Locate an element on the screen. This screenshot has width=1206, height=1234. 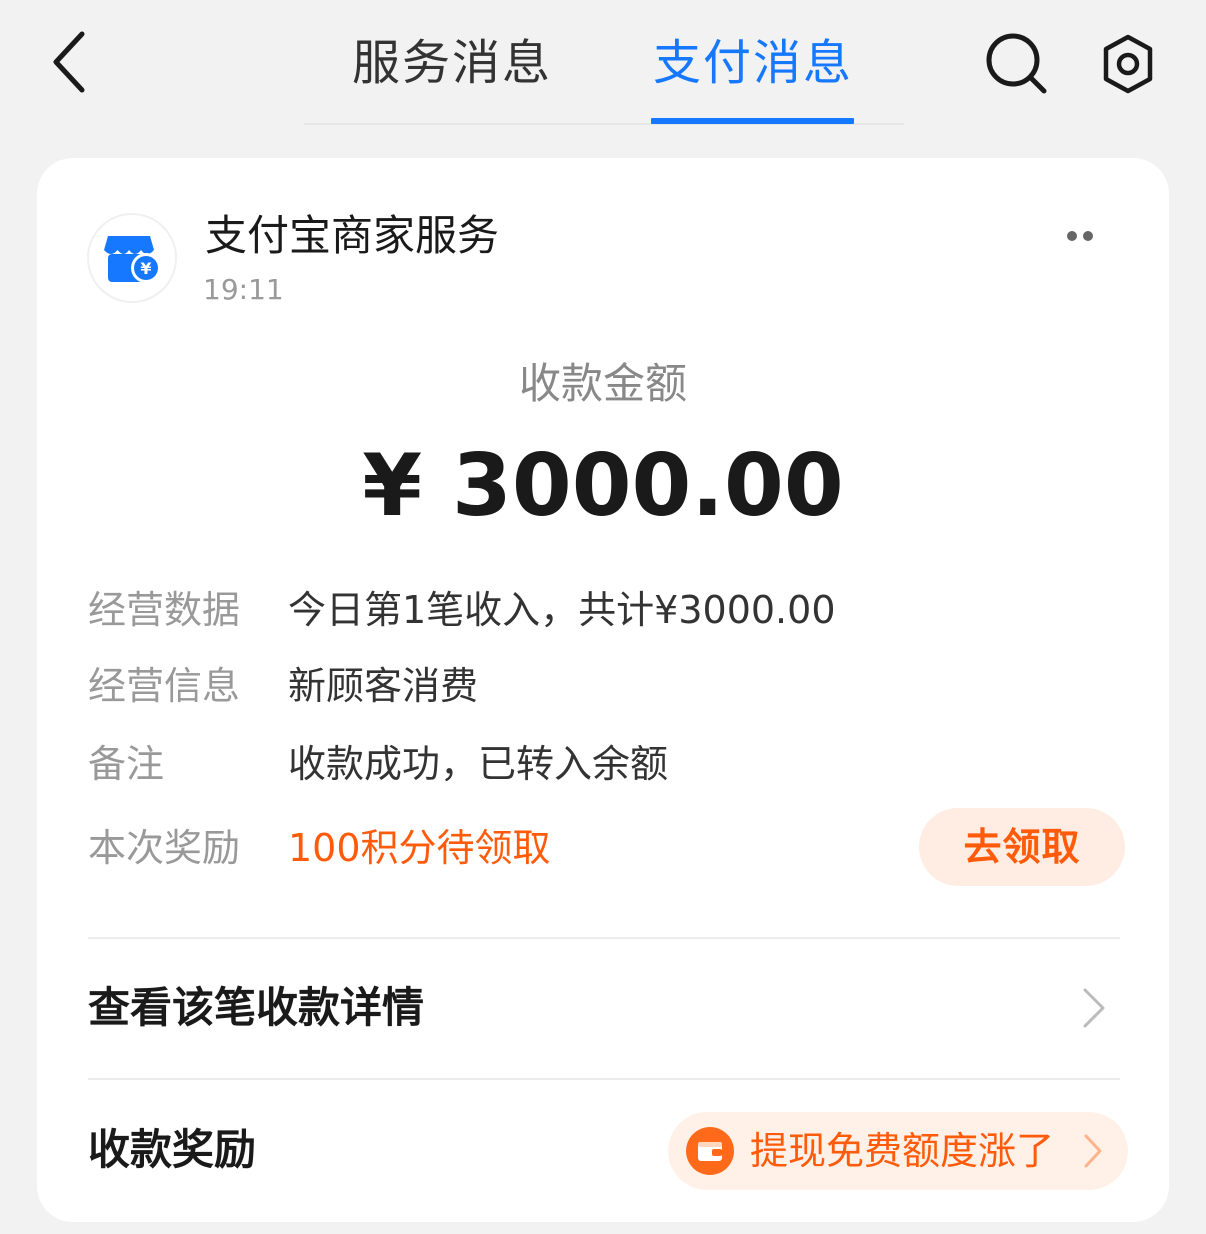
info-row-business-info: 经营信息 新顾客消费 is located at coordinates (608, 686).